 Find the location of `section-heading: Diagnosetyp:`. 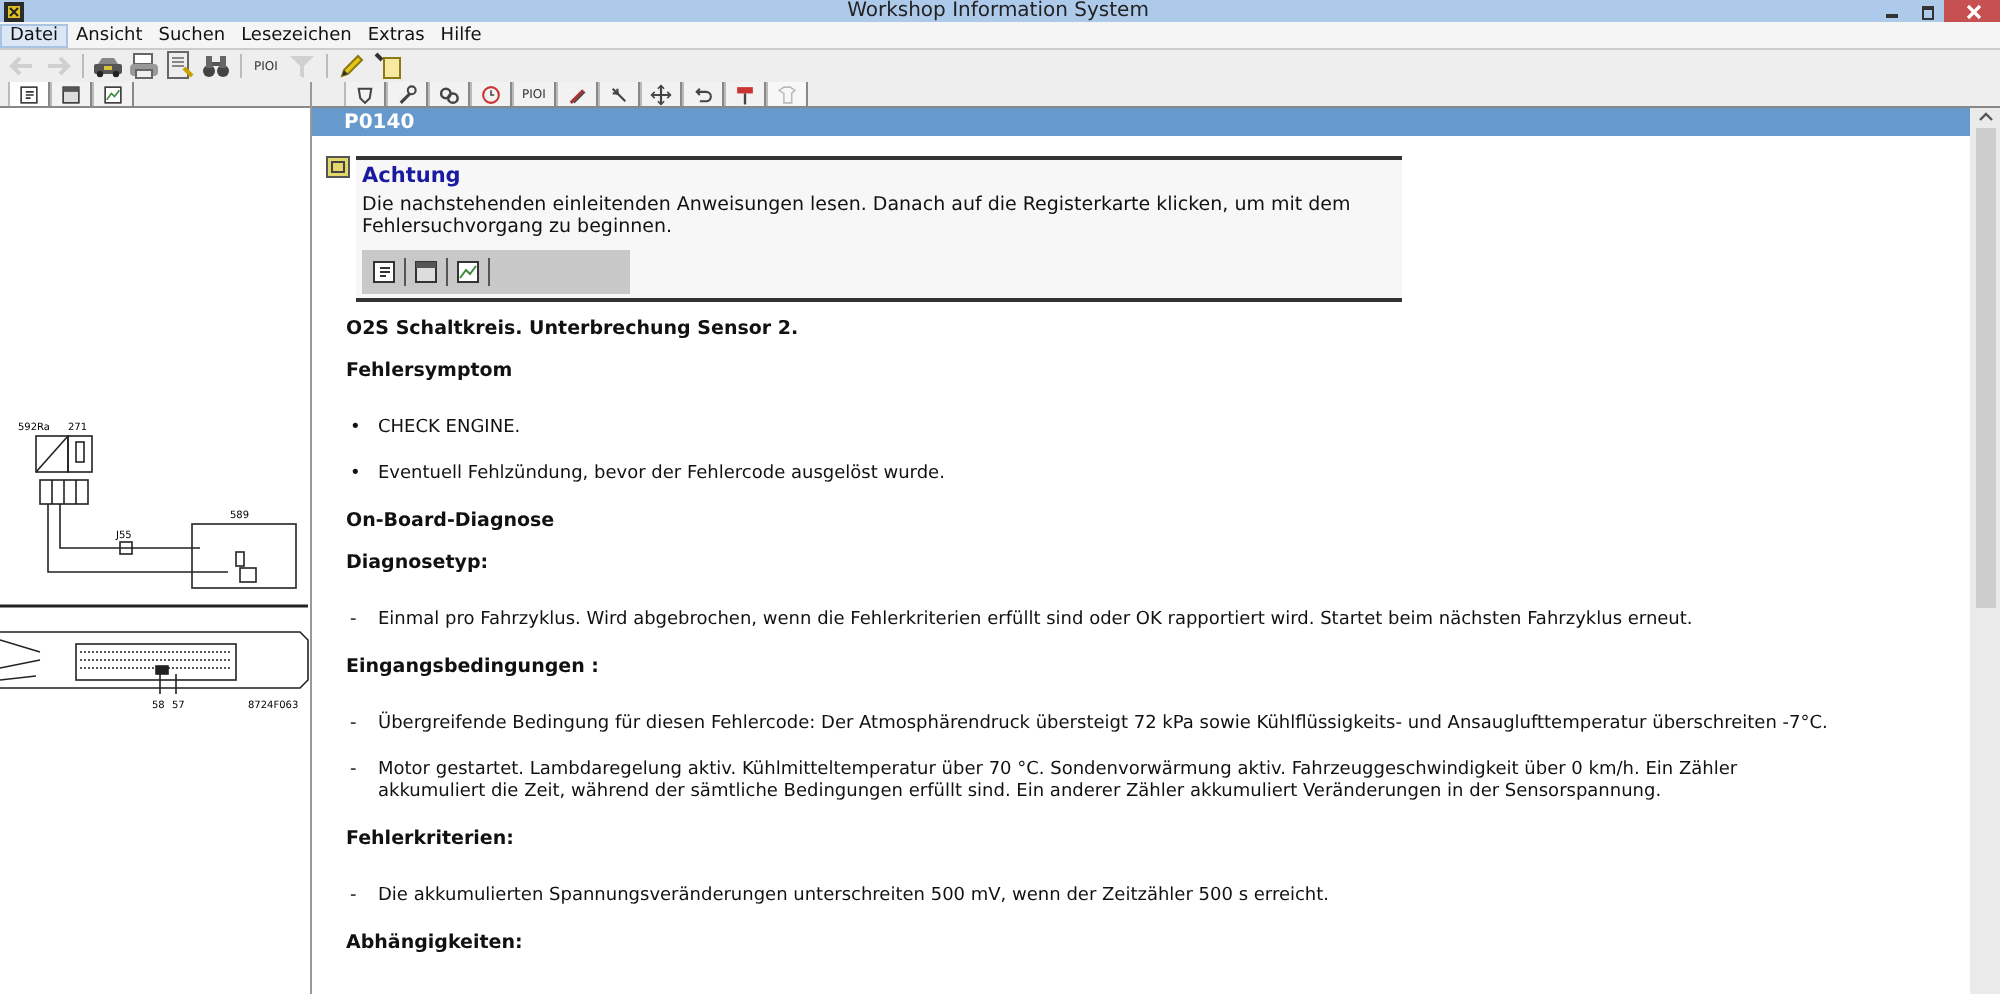

section-heading: Diagnosetyp: is located at coordinates (418, 564).